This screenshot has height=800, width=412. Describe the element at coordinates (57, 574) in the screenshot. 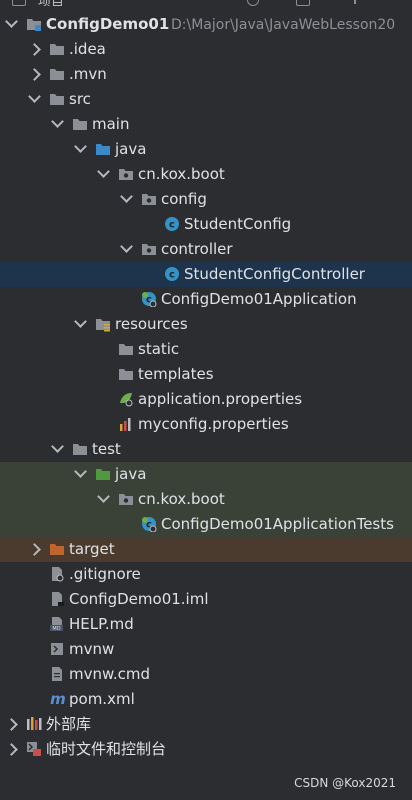

I see `gitignore-file-icon` at that location.